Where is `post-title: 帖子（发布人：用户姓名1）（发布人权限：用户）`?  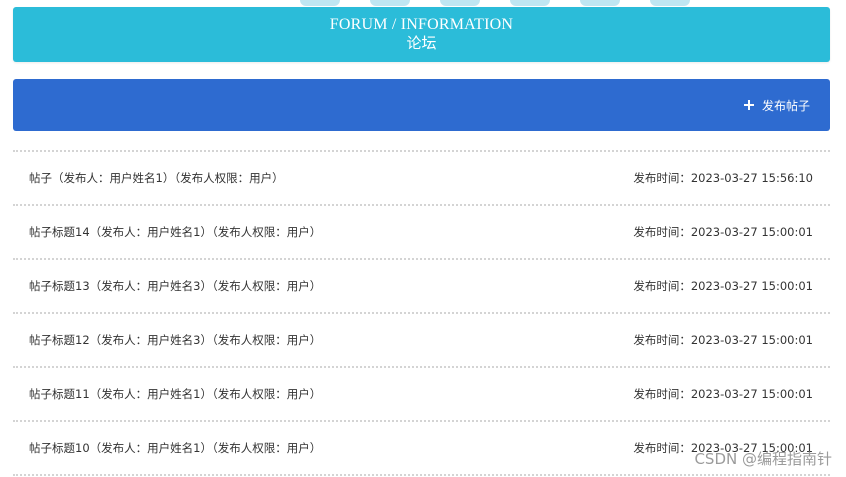 post-title: 帖子（发布人：用户姓名1）（发布人权限：用户） is located at coordinates (156, 178).